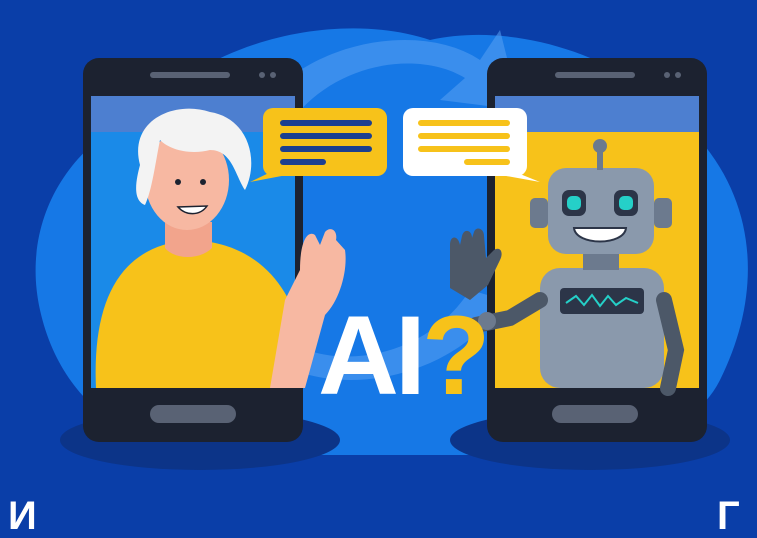 This screenshot has width=757, height=538. I want to click on left-phone-home-button, so click(193, 414).